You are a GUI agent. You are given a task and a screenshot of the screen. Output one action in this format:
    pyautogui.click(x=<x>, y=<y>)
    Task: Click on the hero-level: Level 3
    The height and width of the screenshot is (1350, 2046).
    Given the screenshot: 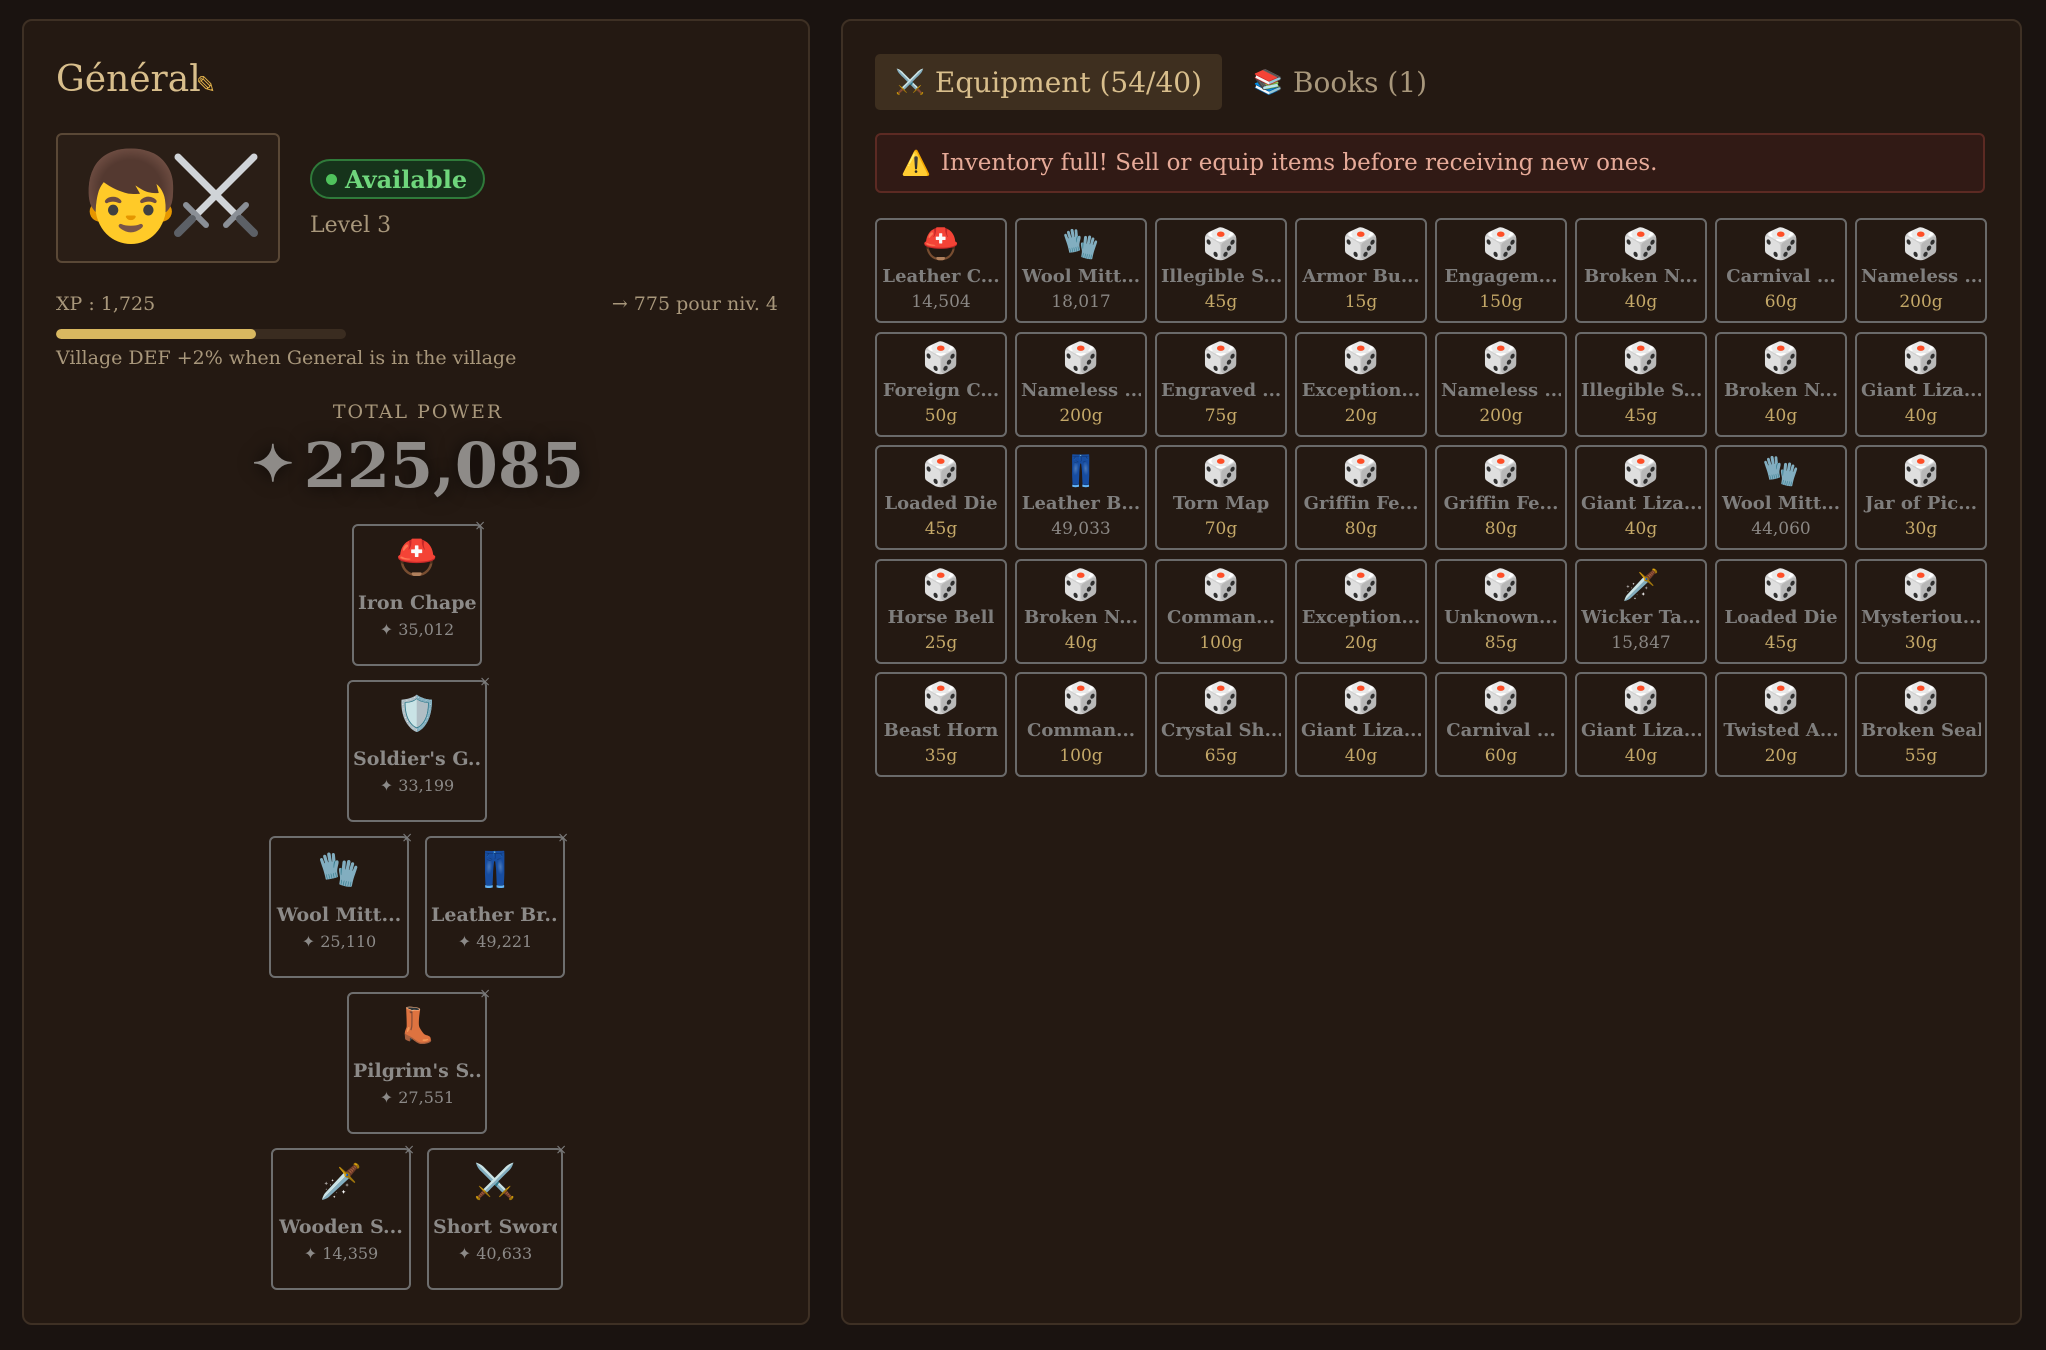 What is the action you would take?
    pyautogui.click(x=351, y=225)
    